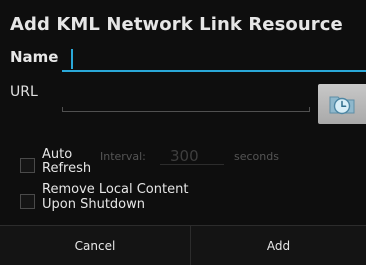 The image size is (366, 265). Describe the element at coordinates (176, 24) in the screenshot. I see `dialog-title: Add KML Network Link Resource` at that location.